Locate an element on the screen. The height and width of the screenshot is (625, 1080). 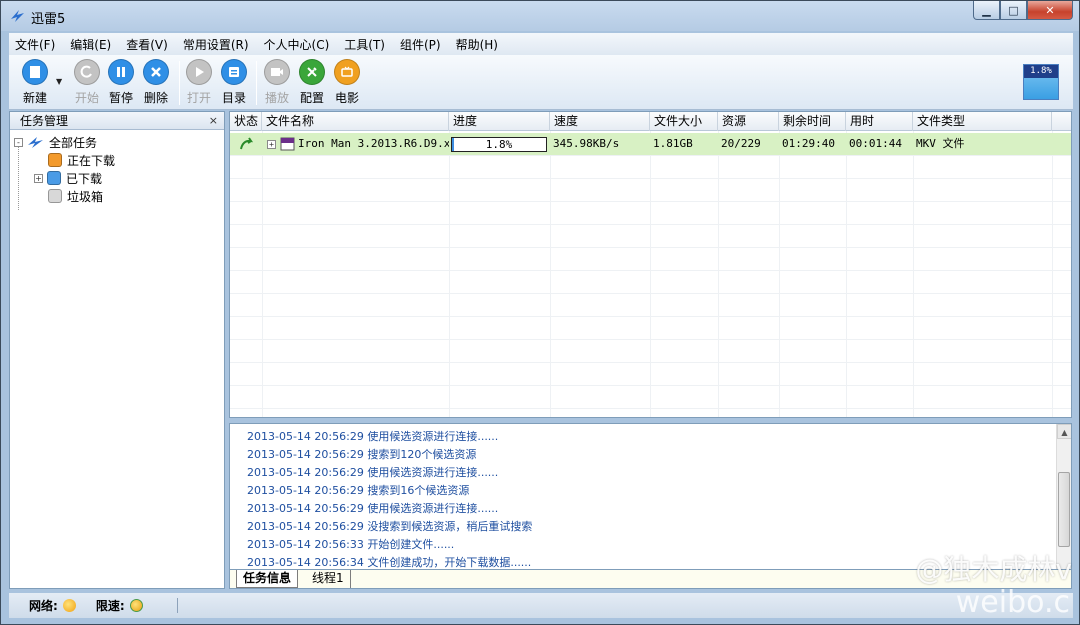
play-button: 播放 is located at coordinates (277, 82).